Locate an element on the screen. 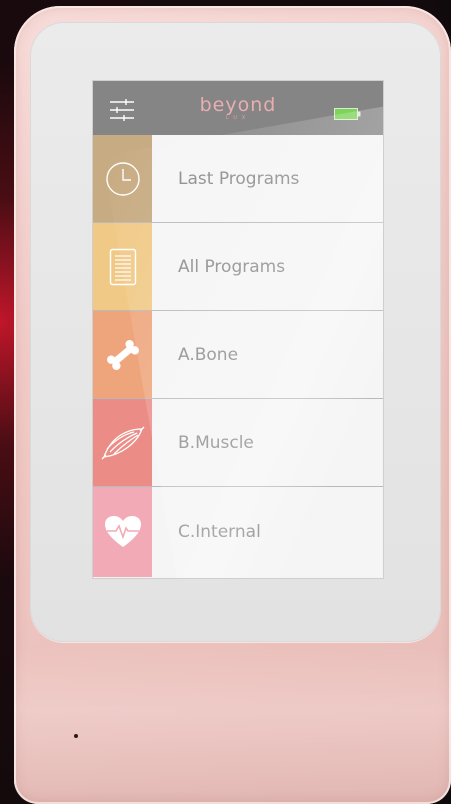 This screenshot has height=804, width=451. menu-item-bone: A.Bone is located at coordinates (238, 355).